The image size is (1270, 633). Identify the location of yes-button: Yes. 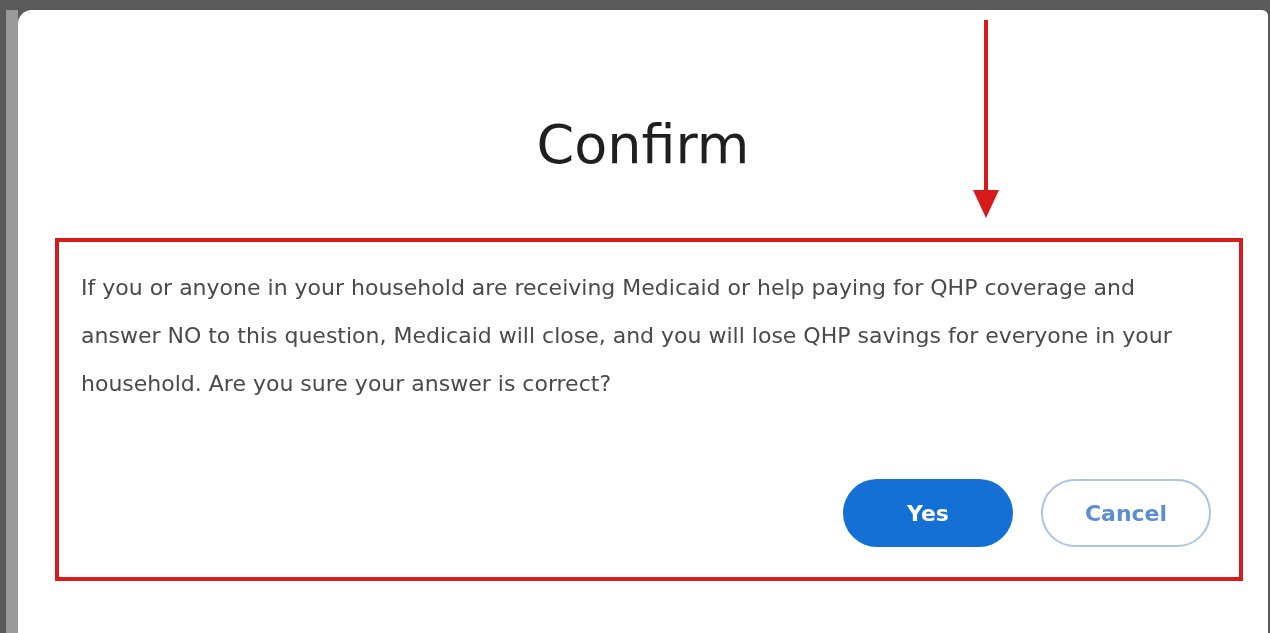
(928, 513).